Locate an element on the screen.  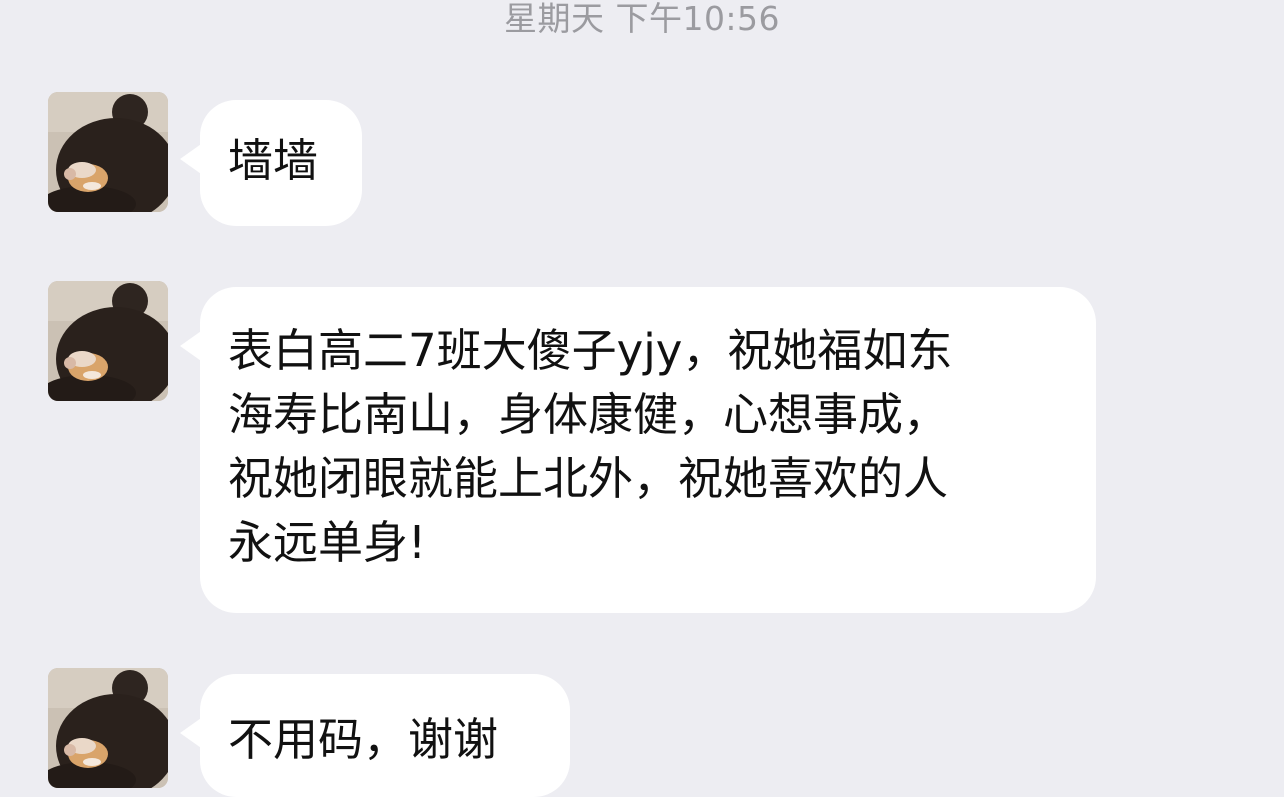
message-text: 墙墙 is located at coordinates (273, 160).